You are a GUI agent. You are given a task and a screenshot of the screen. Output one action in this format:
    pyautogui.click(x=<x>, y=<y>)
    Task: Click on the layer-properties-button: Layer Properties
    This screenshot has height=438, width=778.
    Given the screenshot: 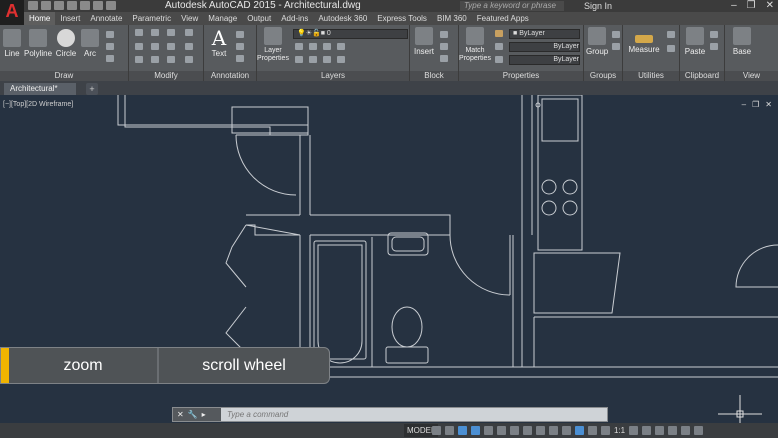 What is the action you would take?
    pyautogui.click(x=273, y=45)
    